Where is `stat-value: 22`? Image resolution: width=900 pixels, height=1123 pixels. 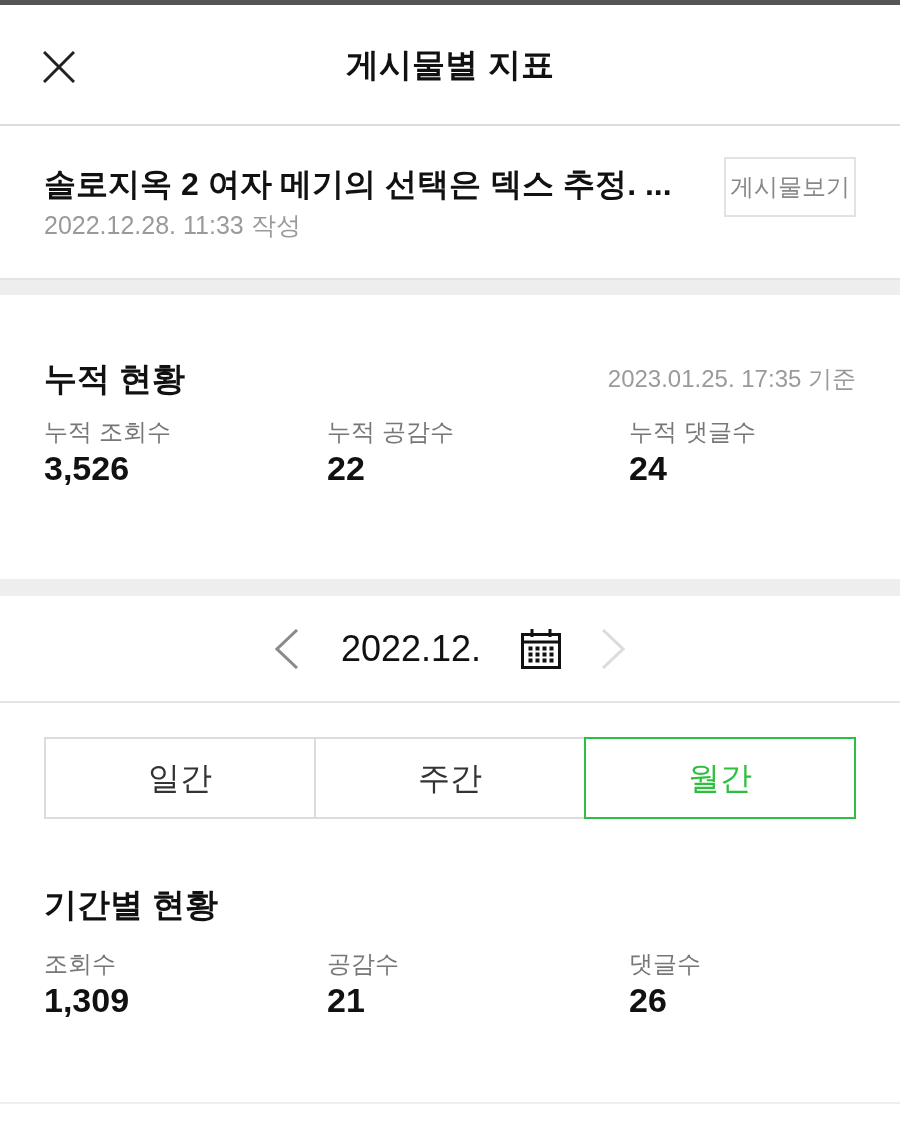 stat-value: 22 is located at coordinates (346, 468).